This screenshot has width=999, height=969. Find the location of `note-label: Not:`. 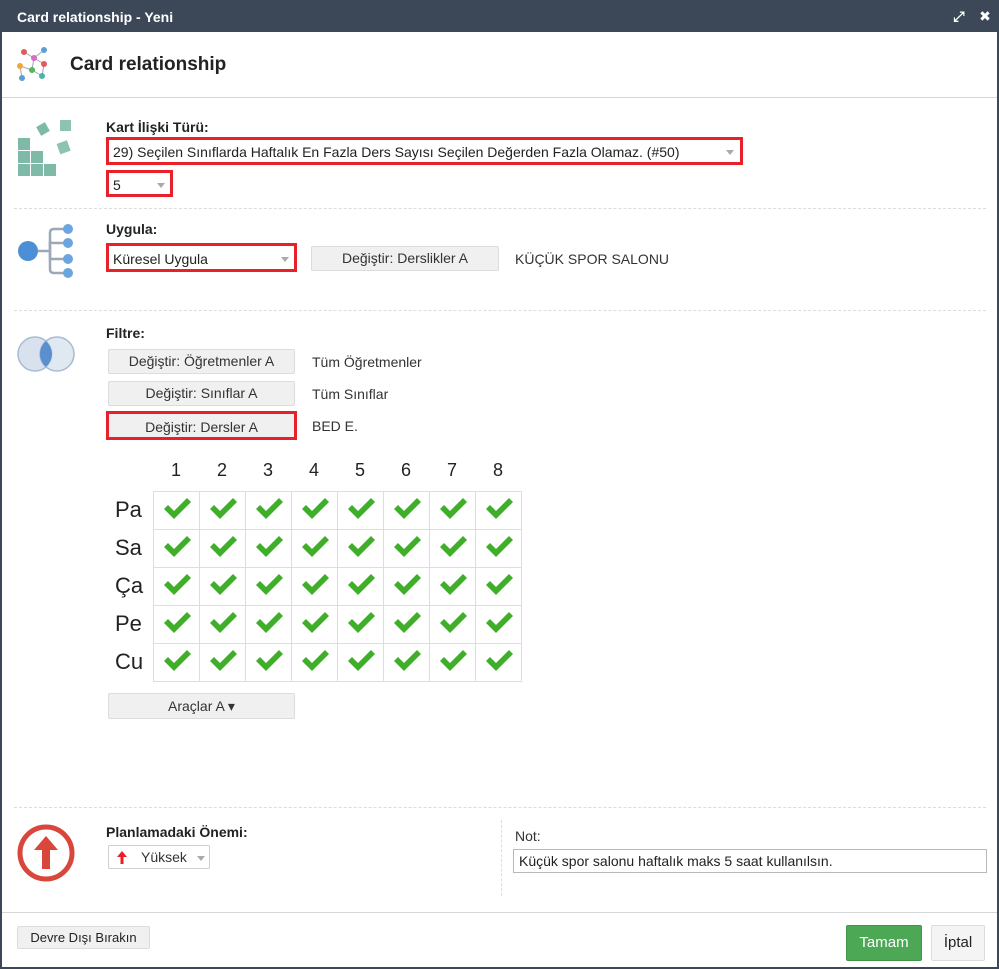

note-label: Not: is located at coordinates (528, 836).